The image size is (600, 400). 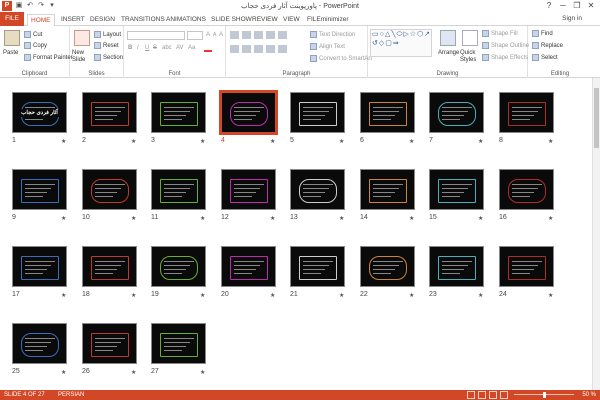 What do you see at coordinates (12, 38) in the screenshot?
I see `paste-icon` at bounding box center [12, 38].